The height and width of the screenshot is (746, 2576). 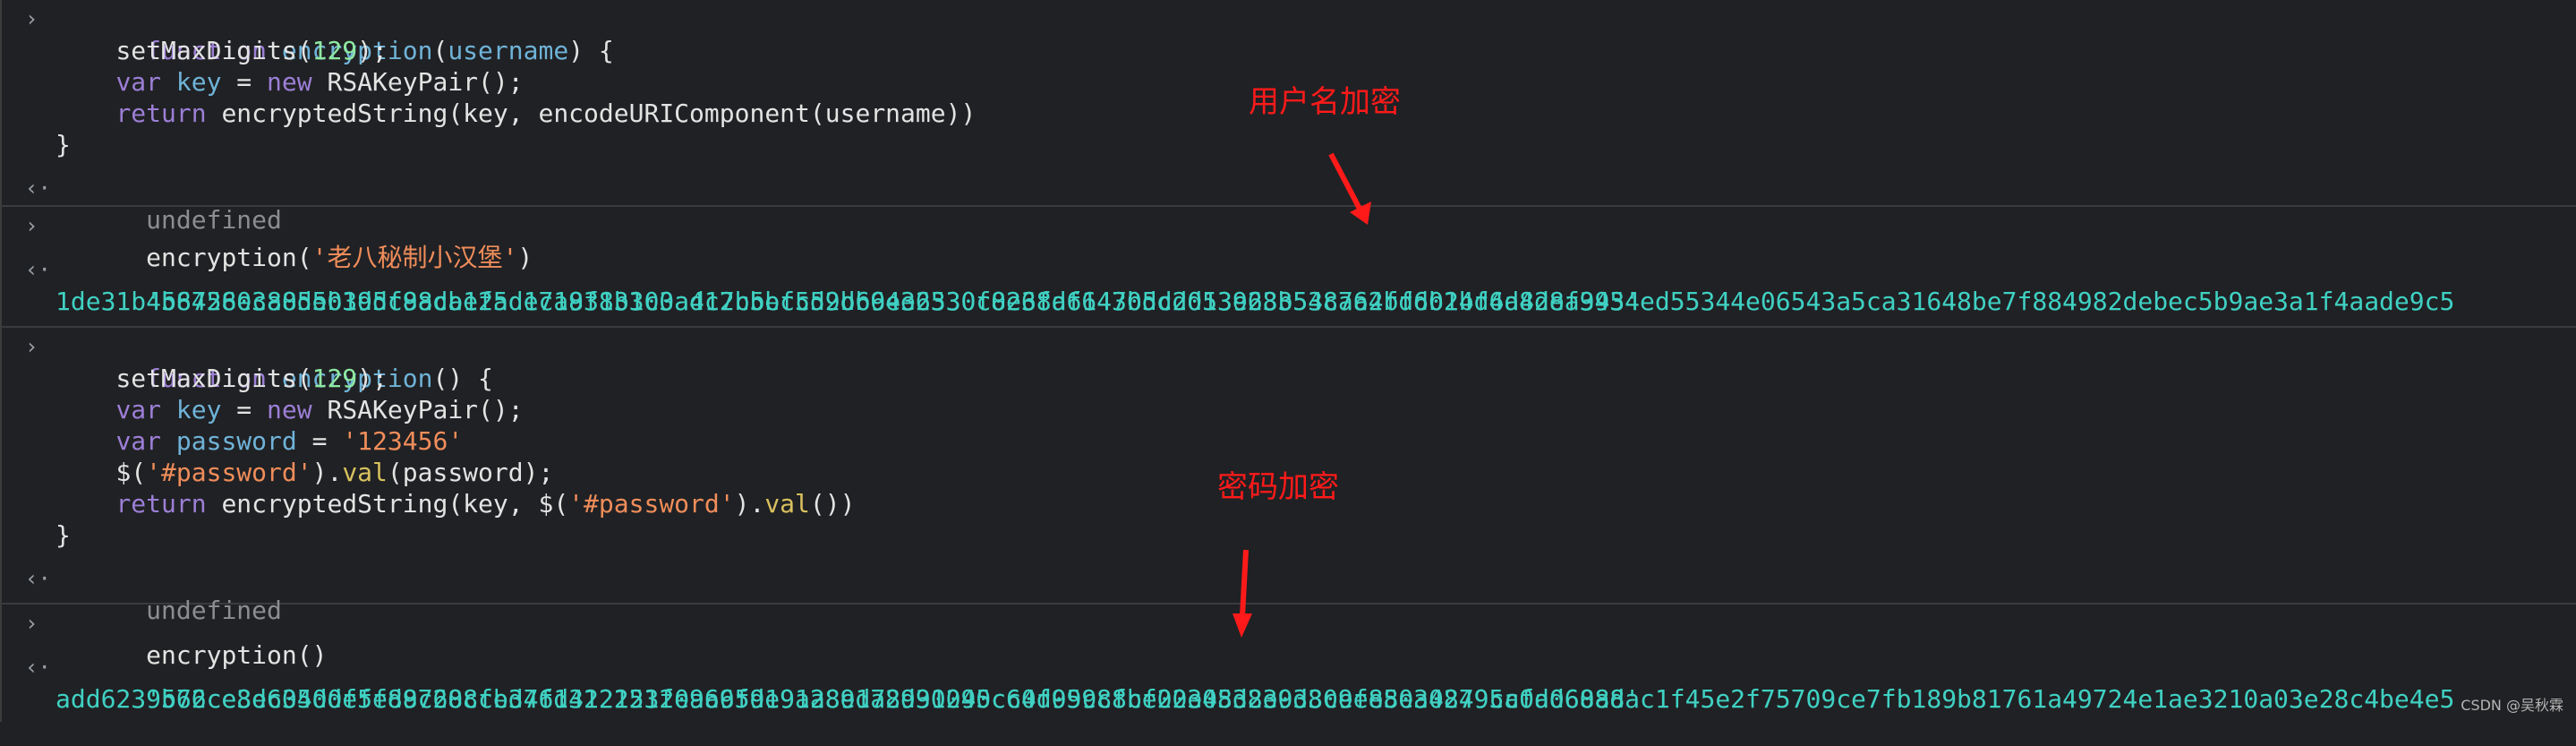 What do you see at coordinates (1242, 593) in the screenshot?
I see `arrow-down-icon` at bounding box center [1242, 593].